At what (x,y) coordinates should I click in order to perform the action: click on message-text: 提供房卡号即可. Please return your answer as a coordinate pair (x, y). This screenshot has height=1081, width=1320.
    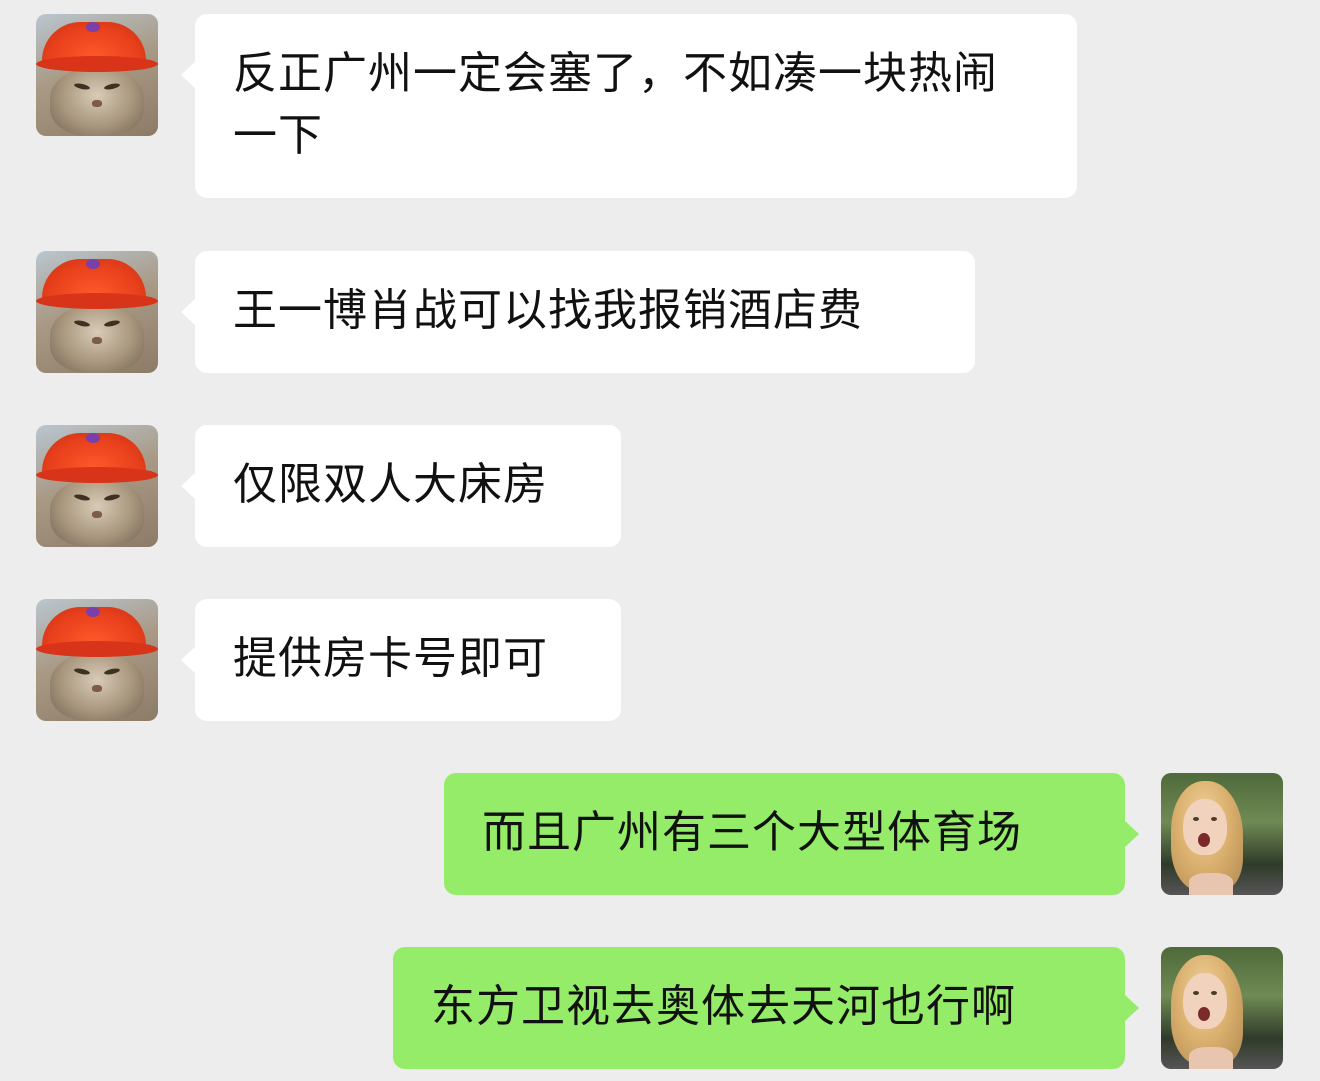
    Looking at the image, I should click on (390, 658).